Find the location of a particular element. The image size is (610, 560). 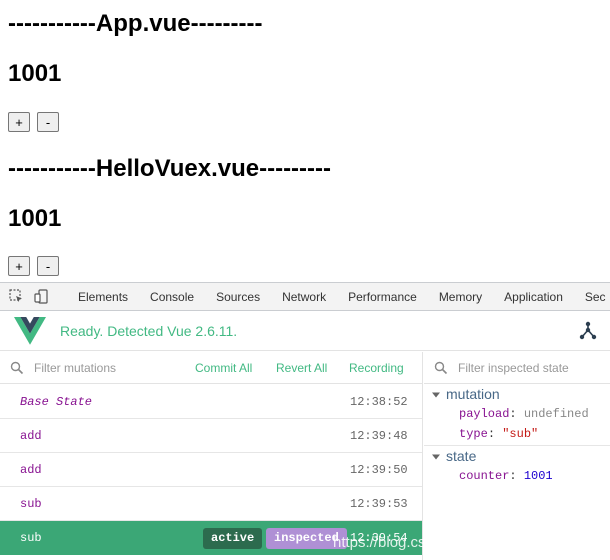

inspector-toolbar is located at coordinates (517, 368).